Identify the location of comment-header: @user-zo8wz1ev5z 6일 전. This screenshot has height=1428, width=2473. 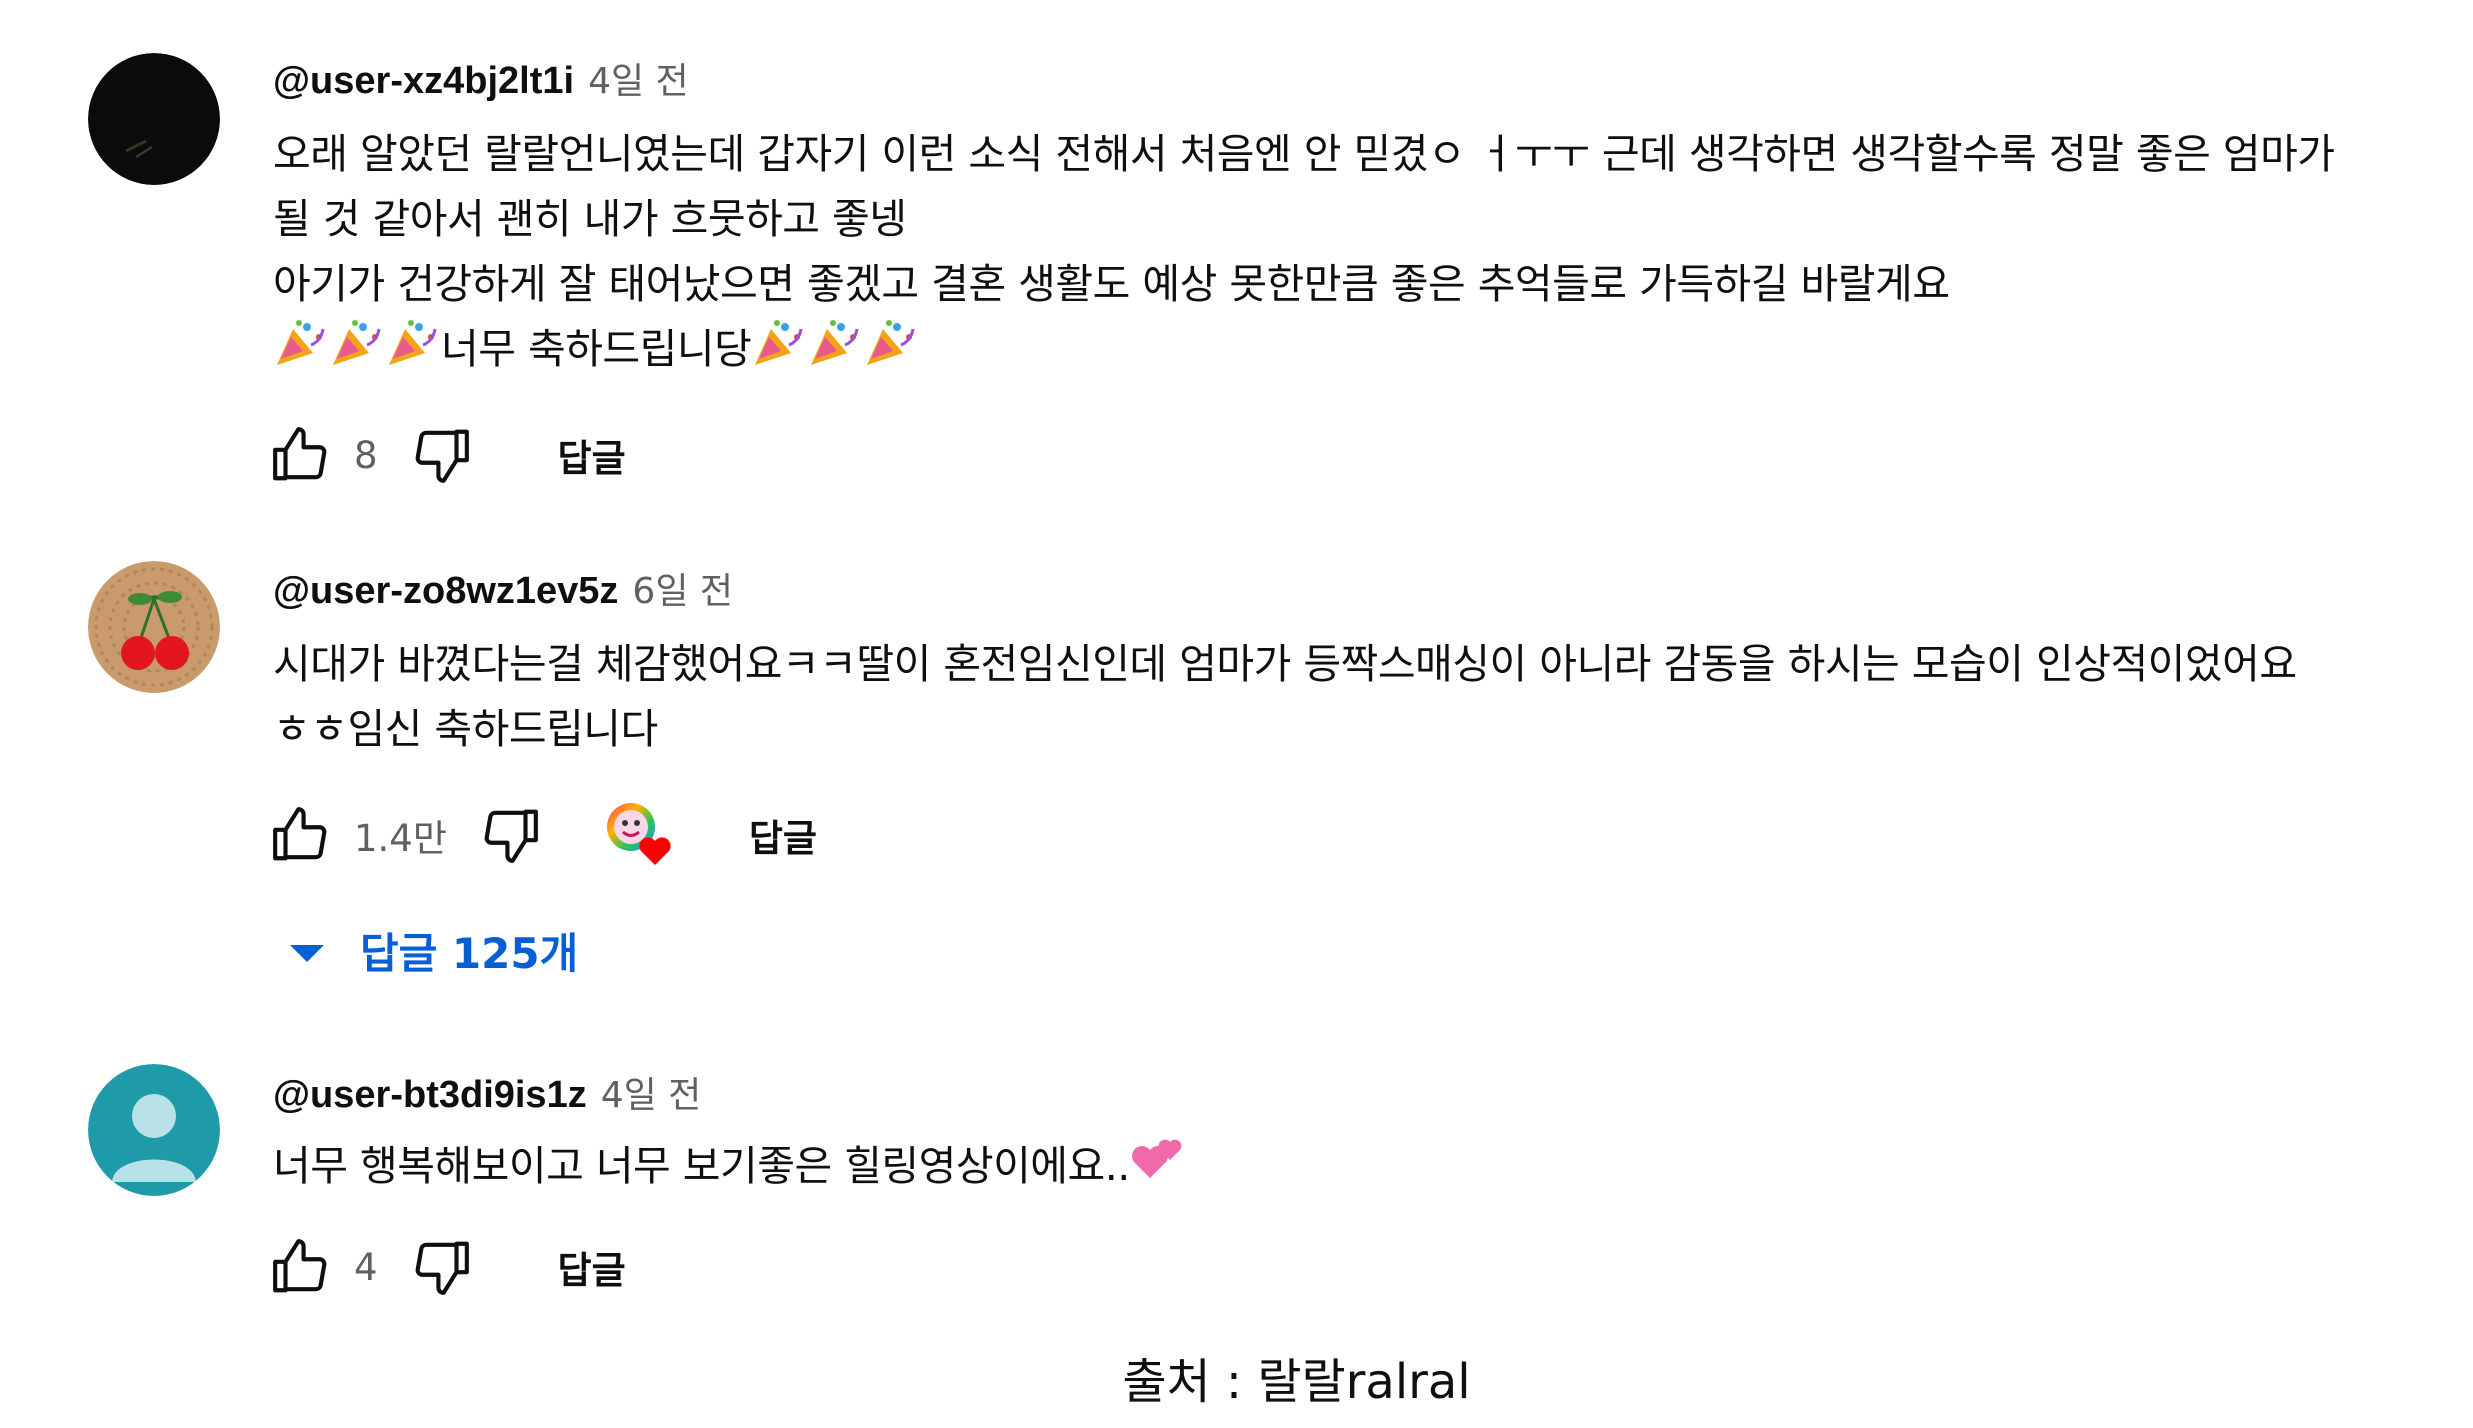
(503, 590).